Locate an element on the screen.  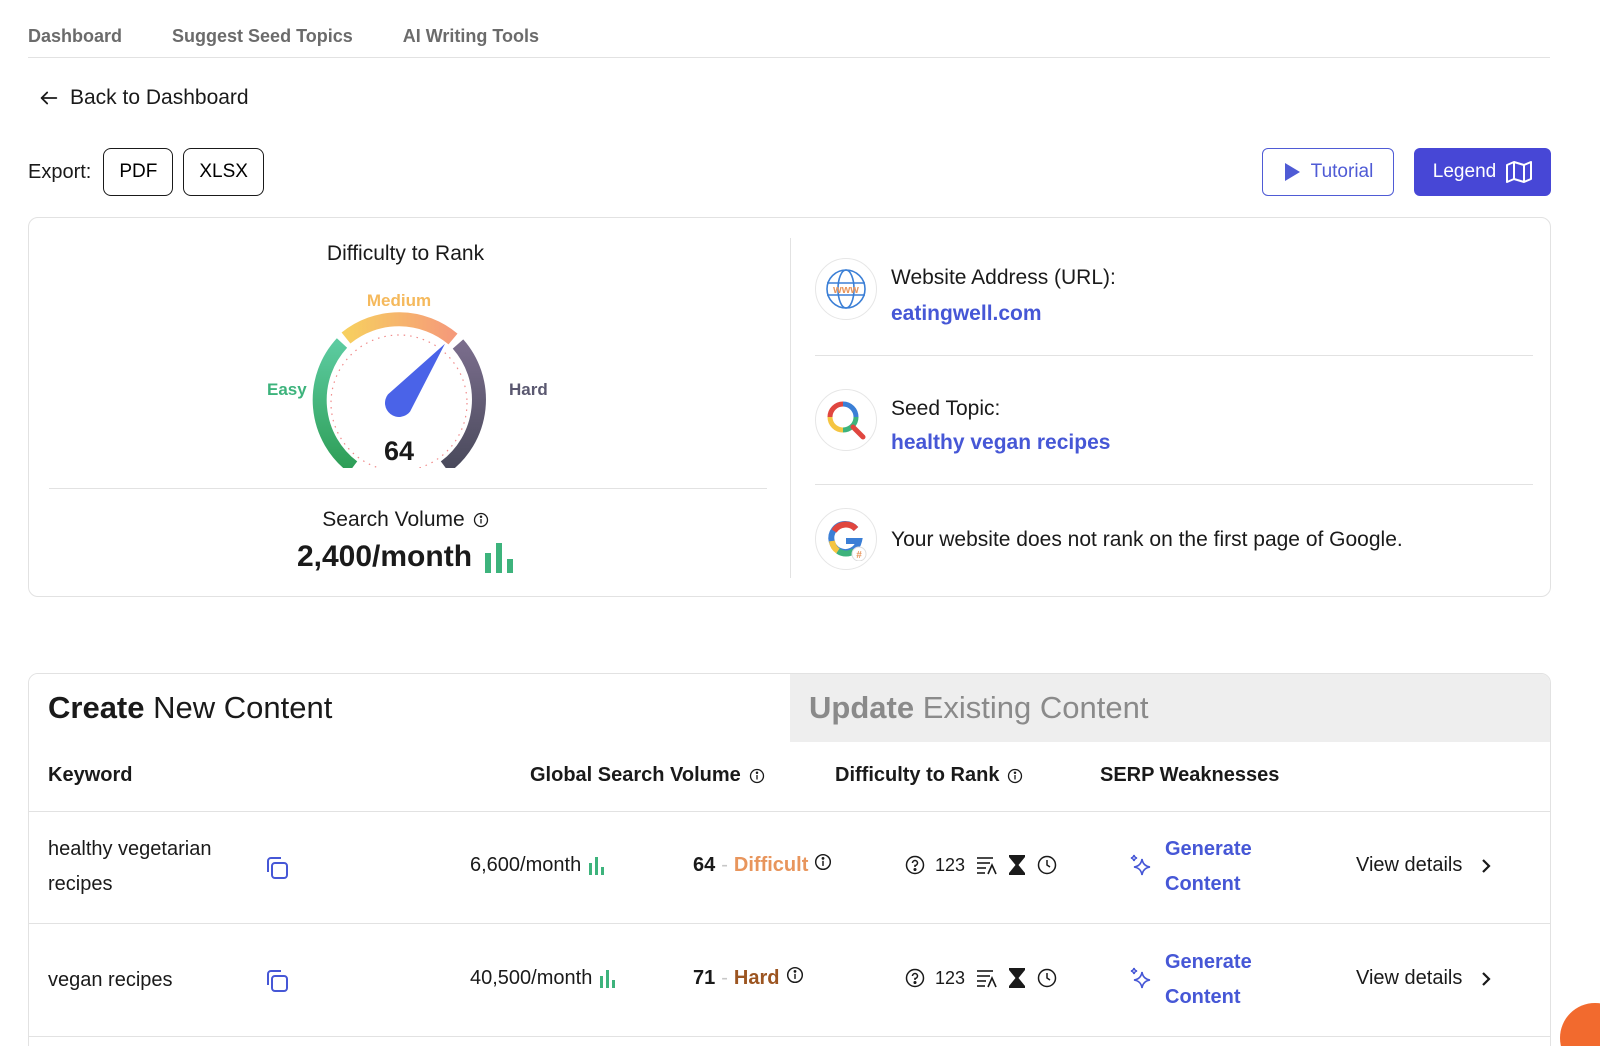
header-serp-label: SERP Weaknesses is located at coordinates (1190, 775).